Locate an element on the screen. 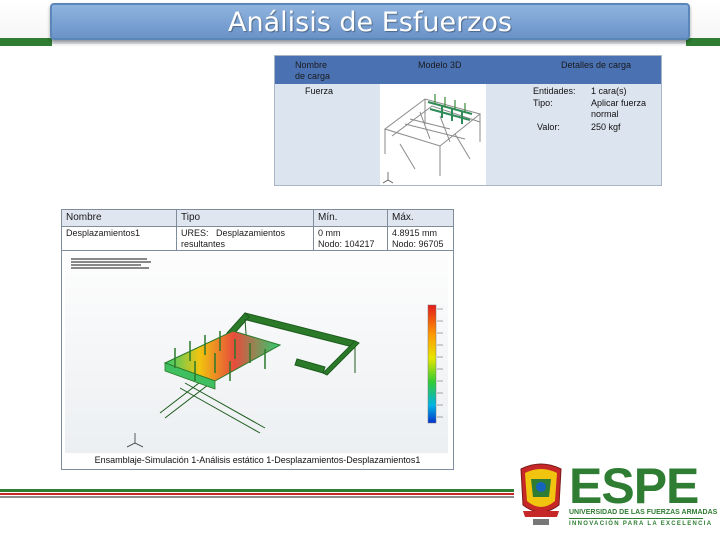  result-max: 4.8915 mm Nodo: 96705 is located at coordinates (418, 238).